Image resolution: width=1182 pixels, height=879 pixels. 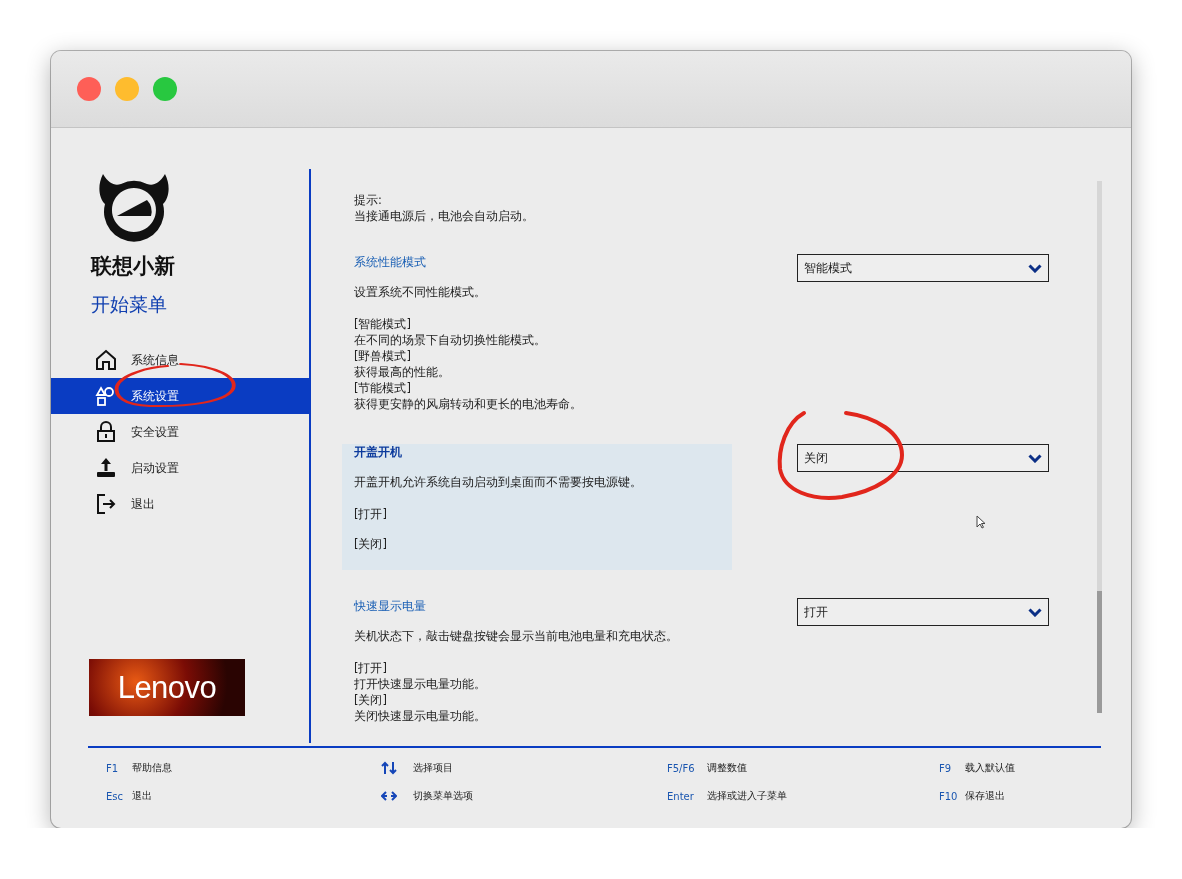 I want to click on setting-title: 开盖开机, so click(x=378, y=452).